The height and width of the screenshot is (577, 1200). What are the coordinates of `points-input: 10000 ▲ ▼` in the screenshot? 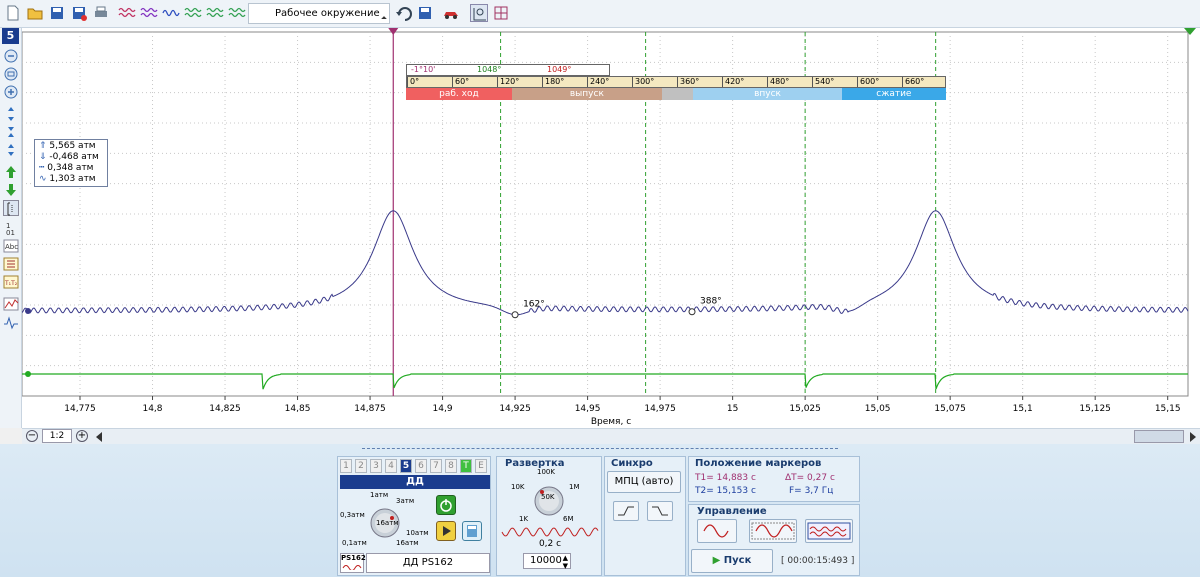 It's located at (547, 561).